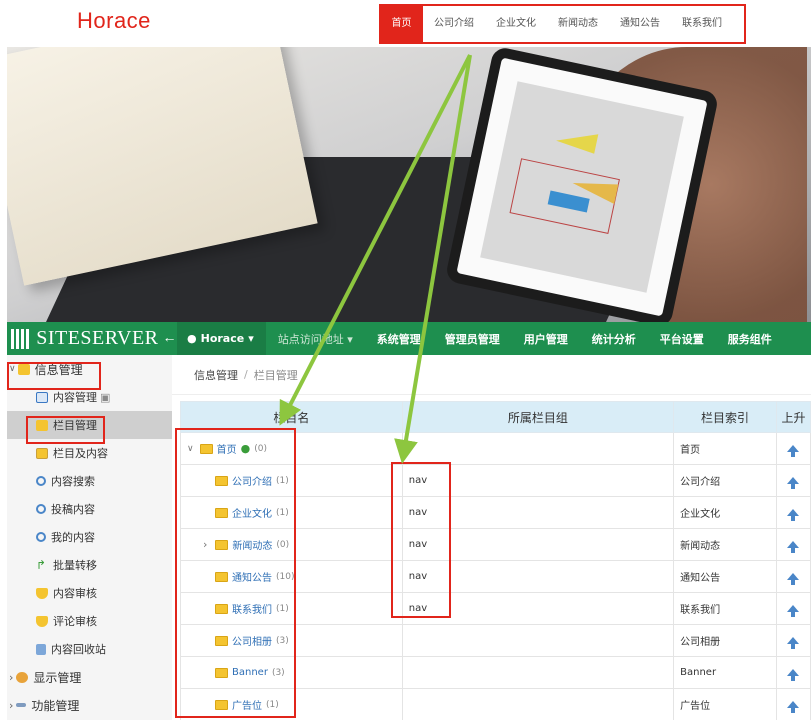  Describe the element at coordinates (105, 397) in the screenshot. I see `external-link-icon: ▣` at that location.